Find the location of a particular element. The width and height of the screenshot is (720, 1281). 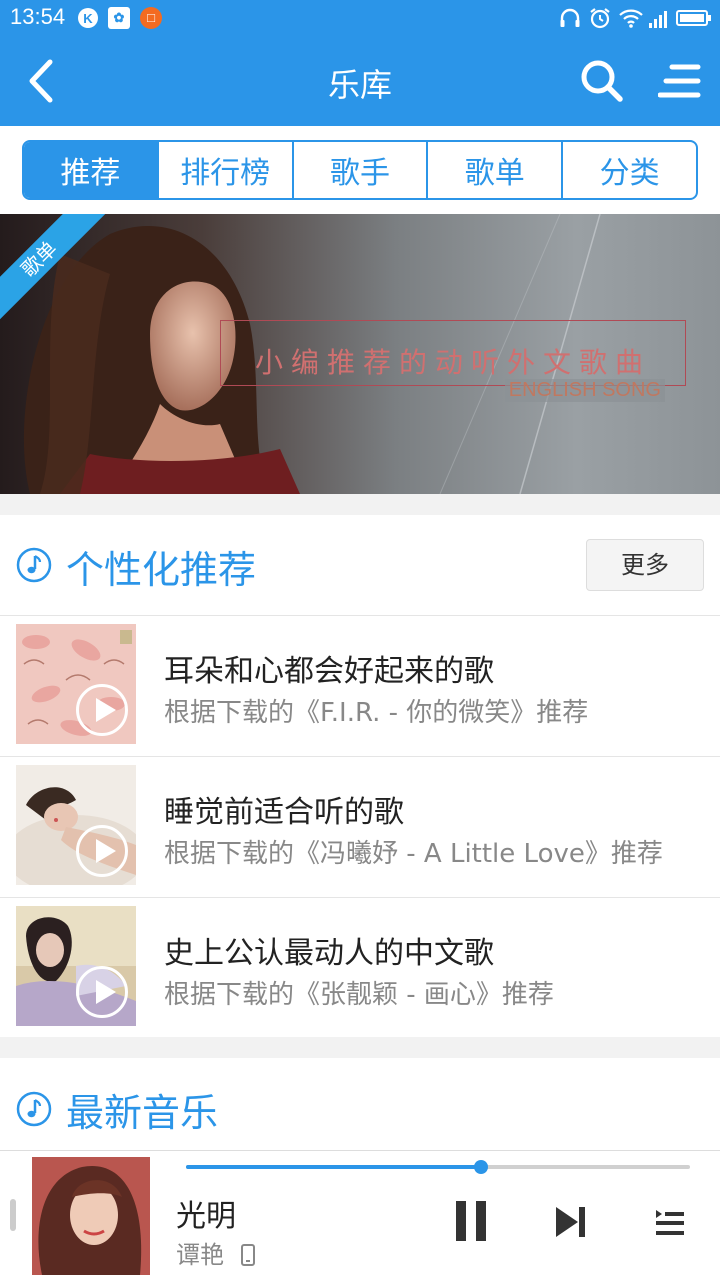

tab-singers: 歌手 is located at coordinates (359, 170).